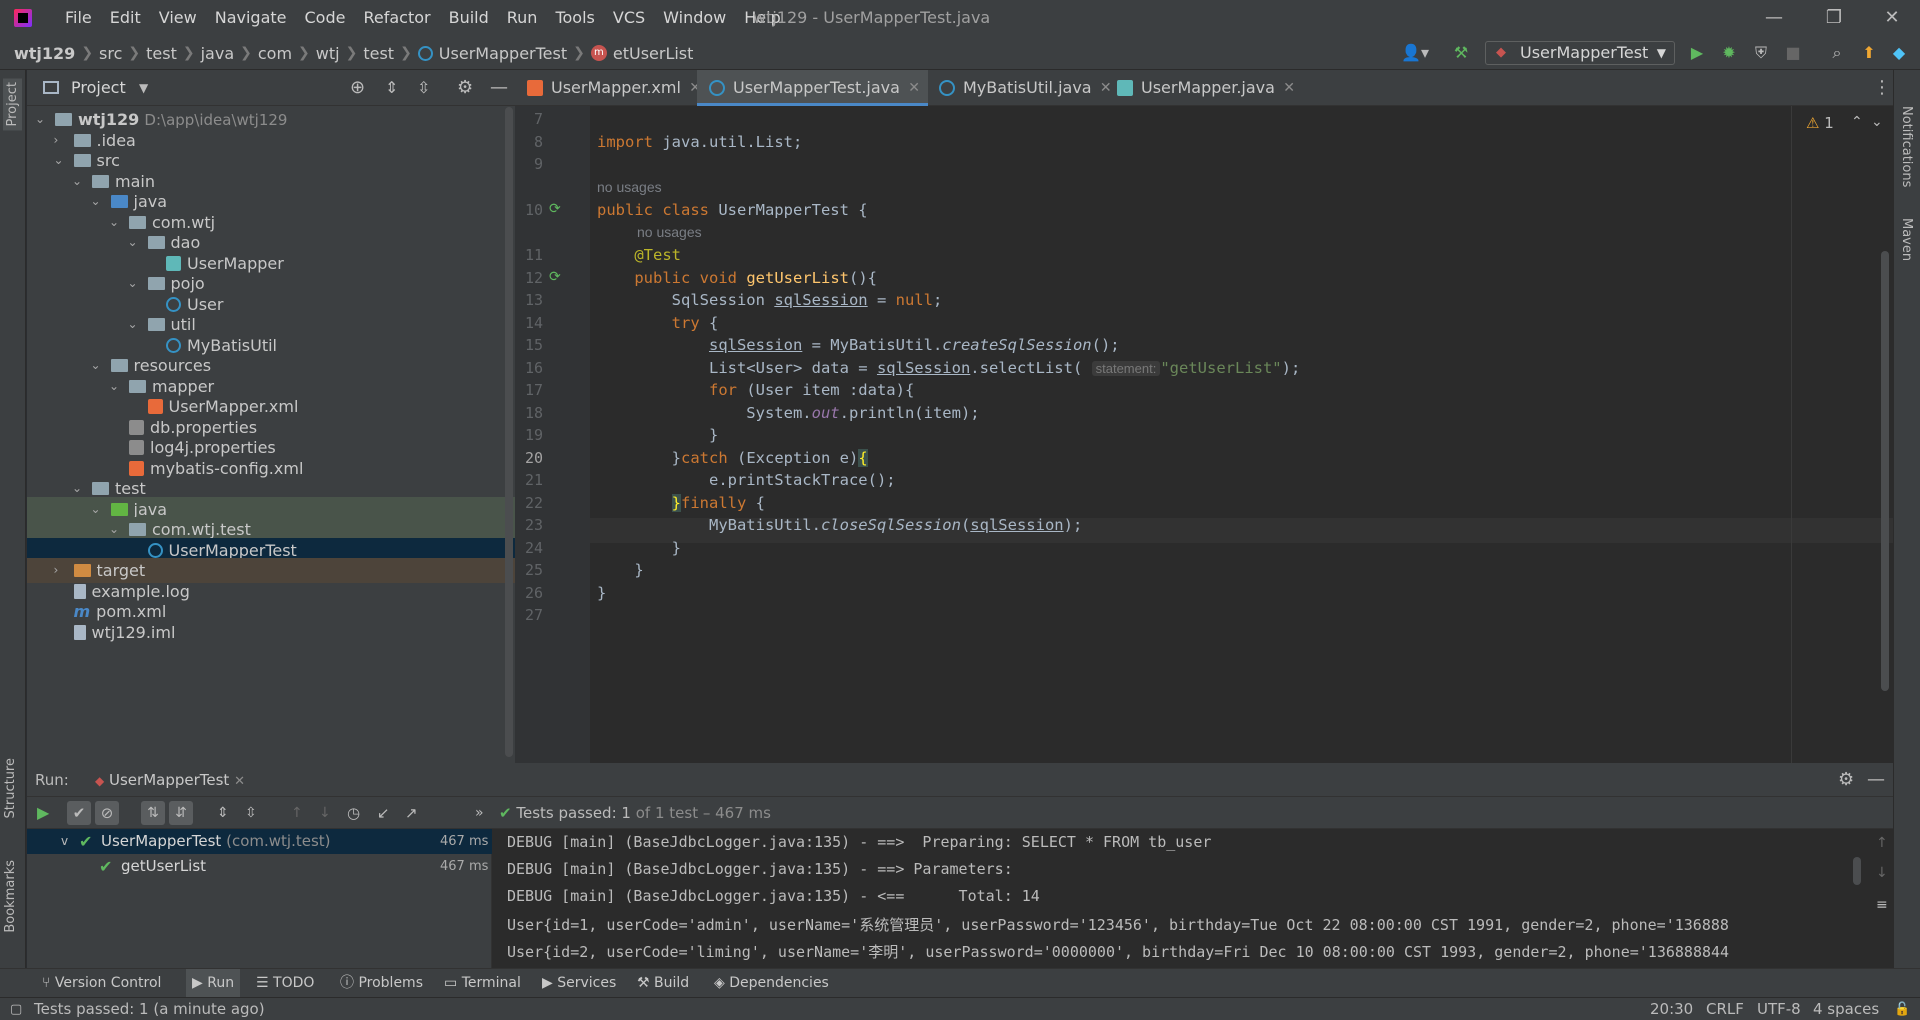 The image size is (1920, 1020). Describe the element at coordinates (79, 813) in the screenshot. I see `show-passed-toggle: ✔` at that location.